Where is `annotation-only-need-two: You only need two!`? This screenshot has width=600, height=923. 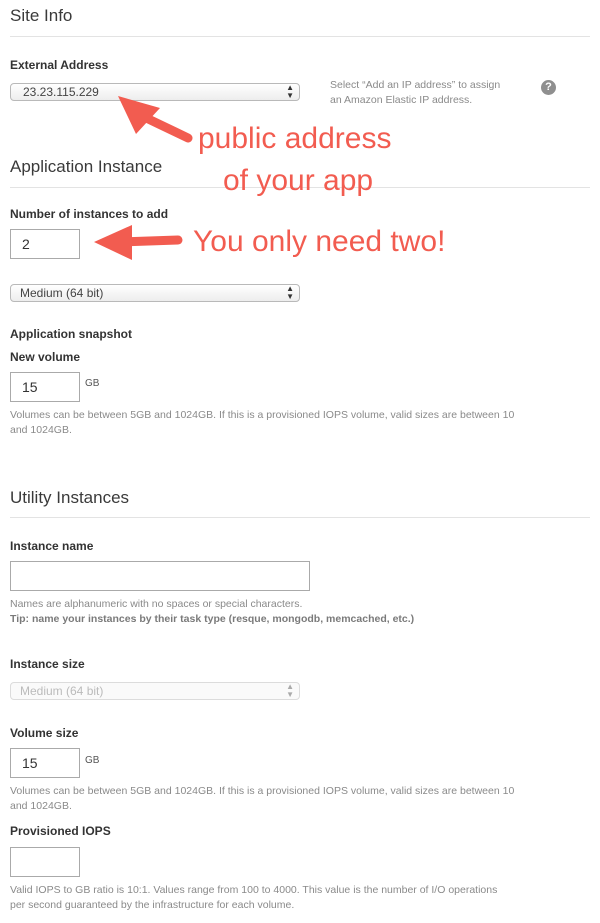 annotation-only-need-two: You only need two! is located at coordinates (319, 241).